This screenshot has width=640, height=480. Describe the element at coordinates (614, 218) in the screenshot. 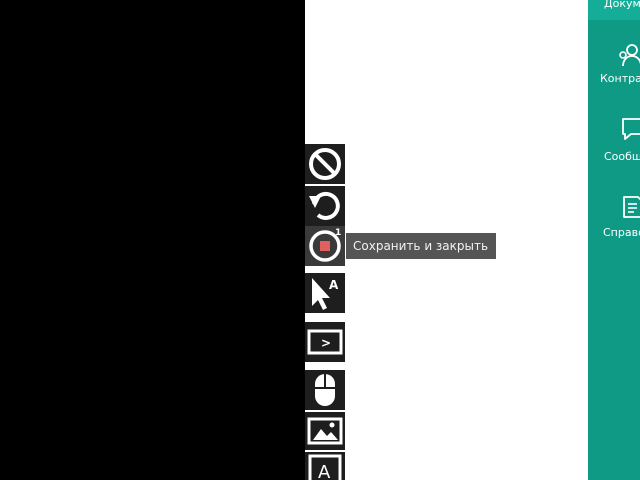

I see `nav-item-reference: Справо` at that location.